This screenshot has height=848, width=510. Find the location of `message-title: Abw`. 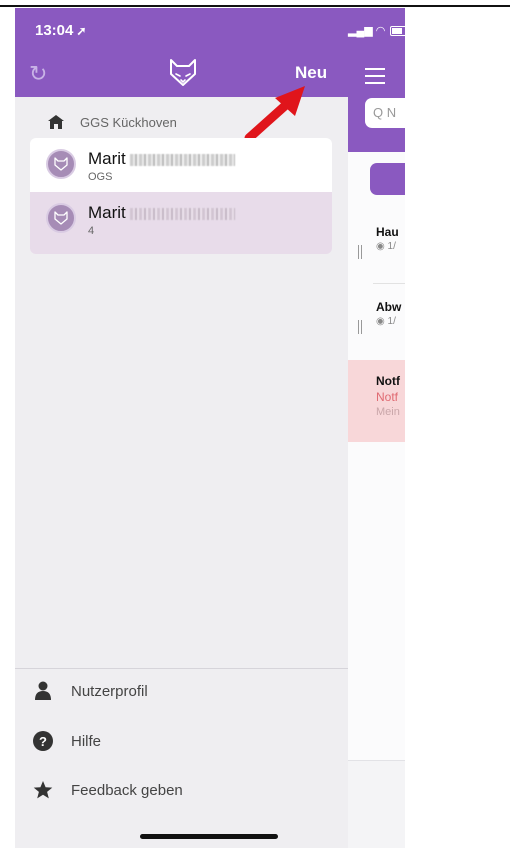

message-title: Abw is located at coordinates (389, 307).